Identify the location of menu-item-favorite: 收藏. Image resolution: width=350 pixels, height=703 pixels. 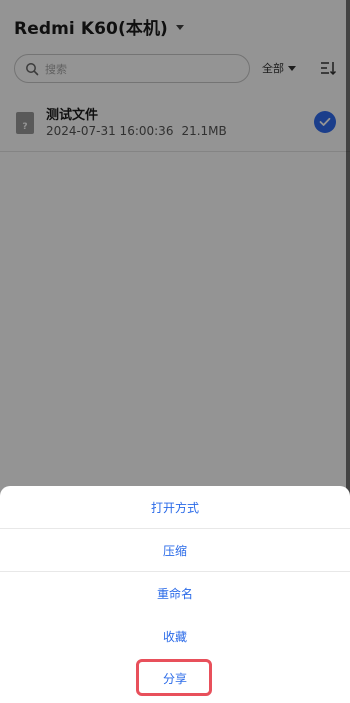
(175, 636).